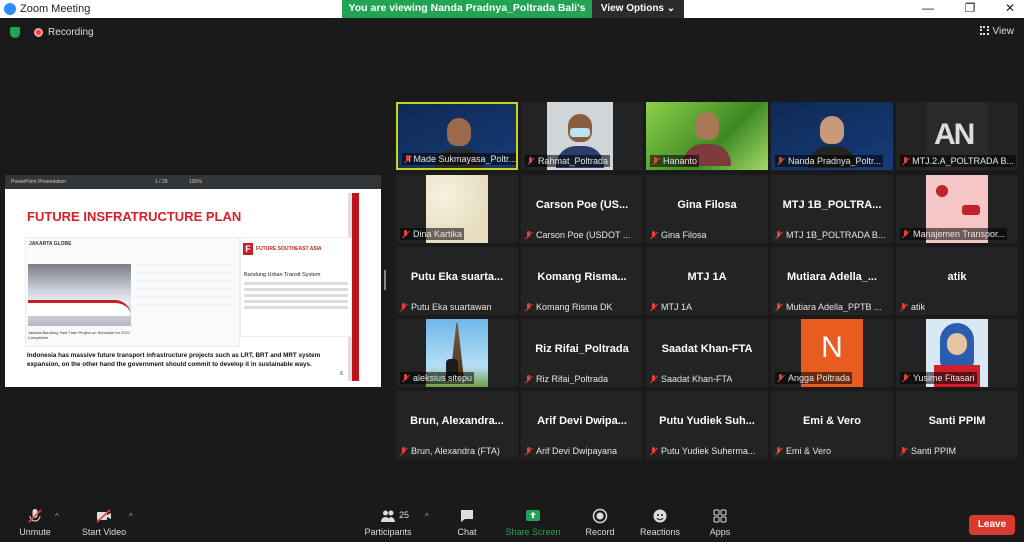 This screenshot has height=542, width=1024. Describe the element at coordinates (707, 277) in the screenshot. I see `participant-display-name: MTJ 1A` at that location.